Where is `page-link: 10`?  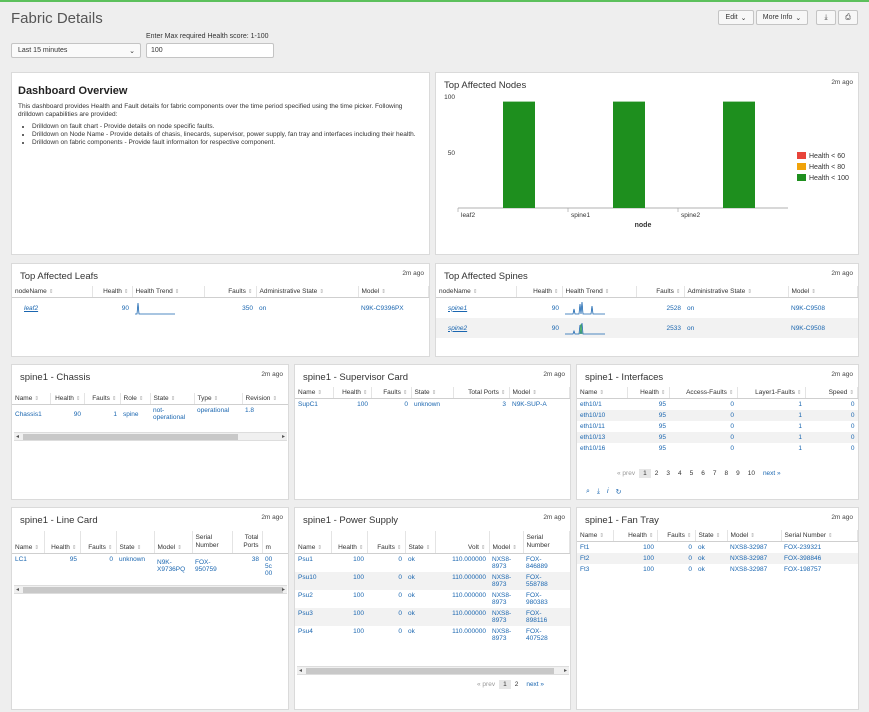
page-link: 10 is located at coordinates (751, 473).